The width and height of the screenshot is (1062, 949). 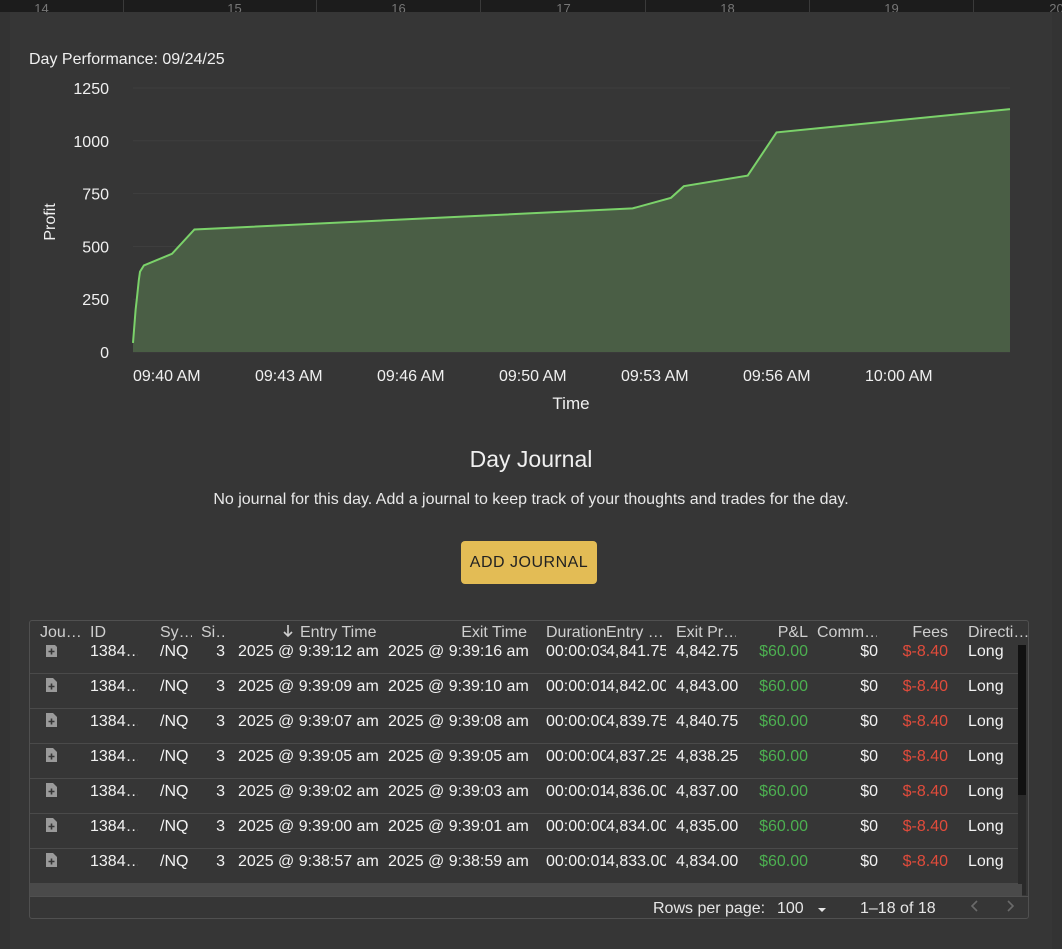 I want to click on rows-per-page-select: 100, so click(x=802, y=909).